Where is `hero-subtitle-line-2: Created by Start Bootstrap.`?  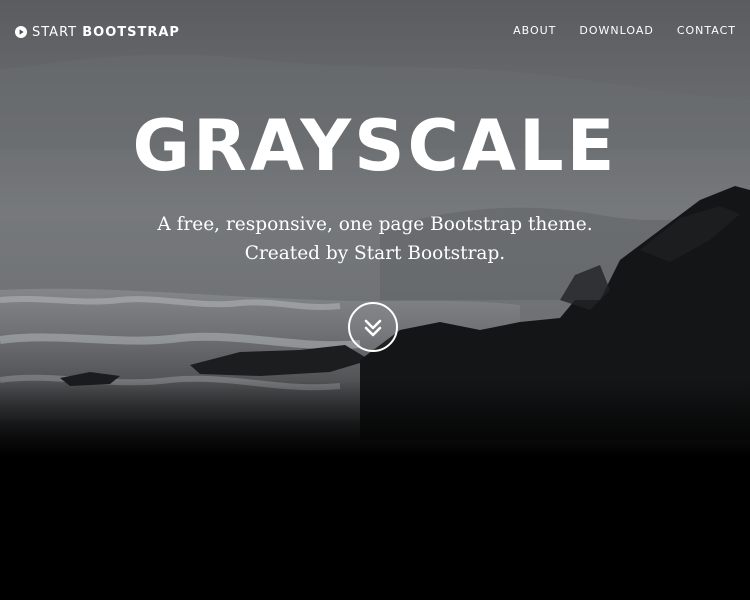 hero-subtitle-line-2: Created by Start Bootstrap. is located at coordinates (375, 253).